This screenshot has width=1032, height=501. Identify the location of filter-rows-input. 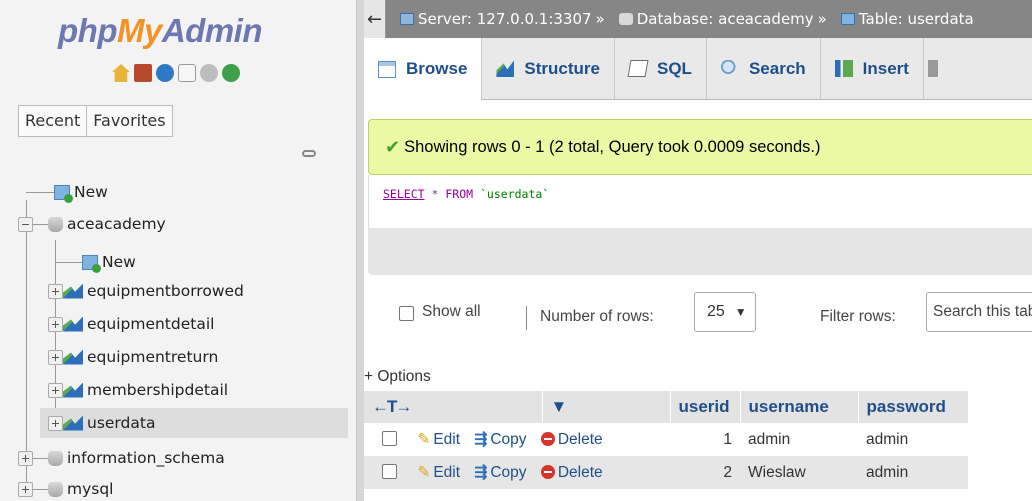
(979, 312).